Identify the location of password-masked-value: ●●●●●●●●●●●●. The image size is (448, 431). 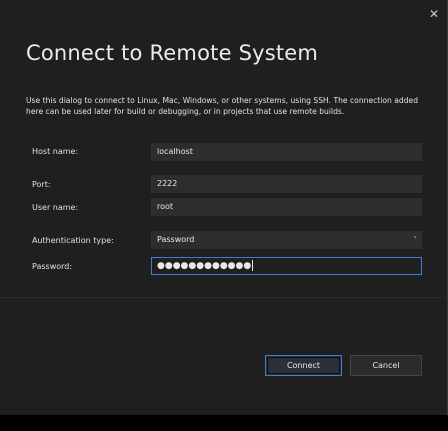
(204, 266).